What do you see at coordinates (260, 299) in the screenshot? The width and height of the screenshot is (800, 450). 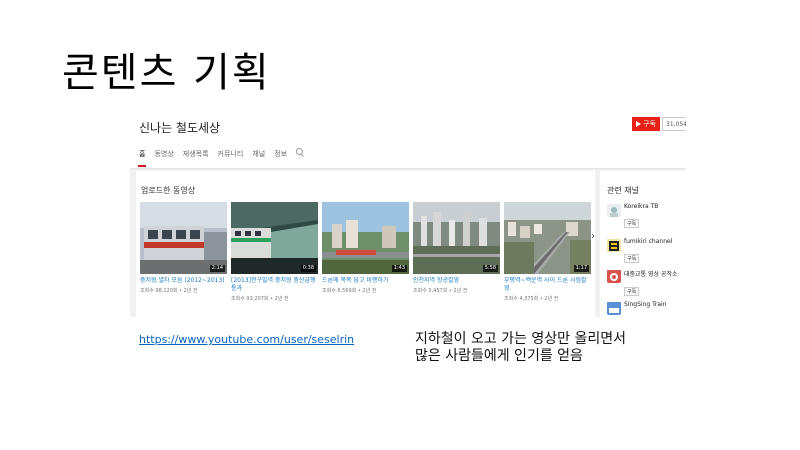 I see `video-meta: 조회수 93,207회 • 2년 전` at bounding box center [260, 299].